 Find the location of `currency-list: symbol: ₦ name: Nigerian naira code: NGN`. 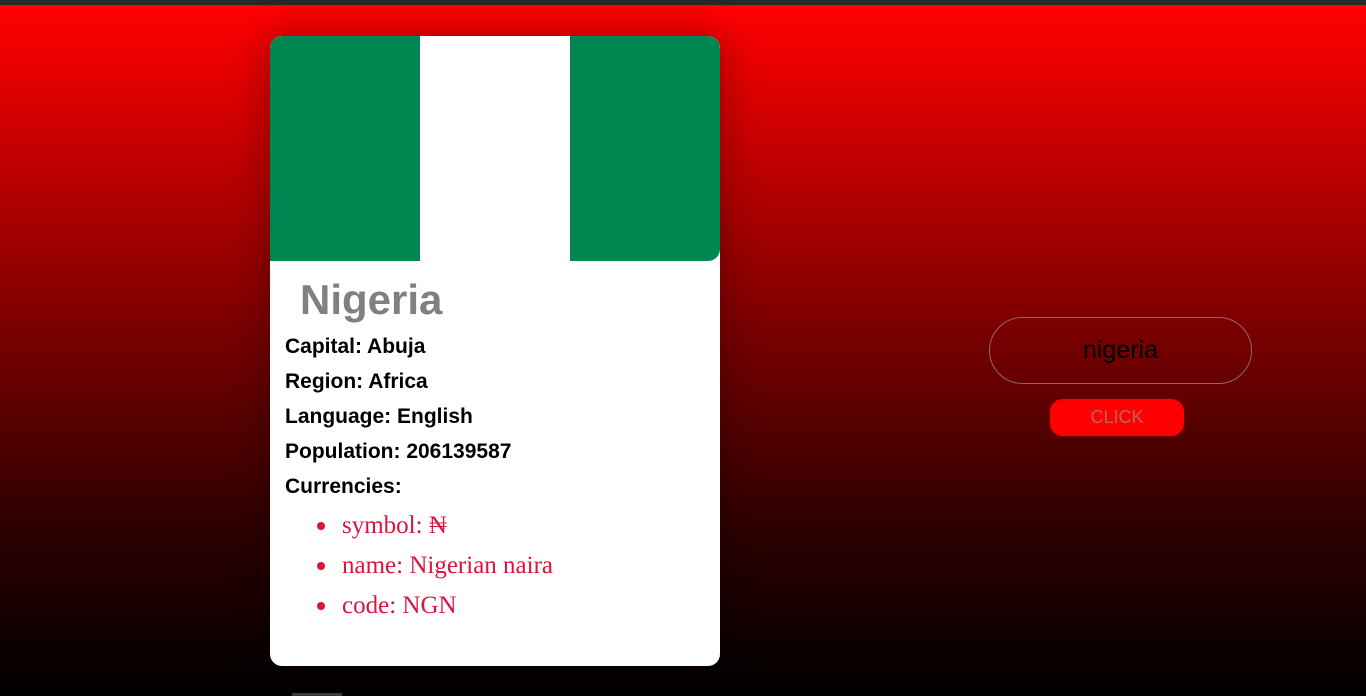

currency-list: symbol: ₦ name: Nigerian naira code: NGN is located at coordinates (432, 566).